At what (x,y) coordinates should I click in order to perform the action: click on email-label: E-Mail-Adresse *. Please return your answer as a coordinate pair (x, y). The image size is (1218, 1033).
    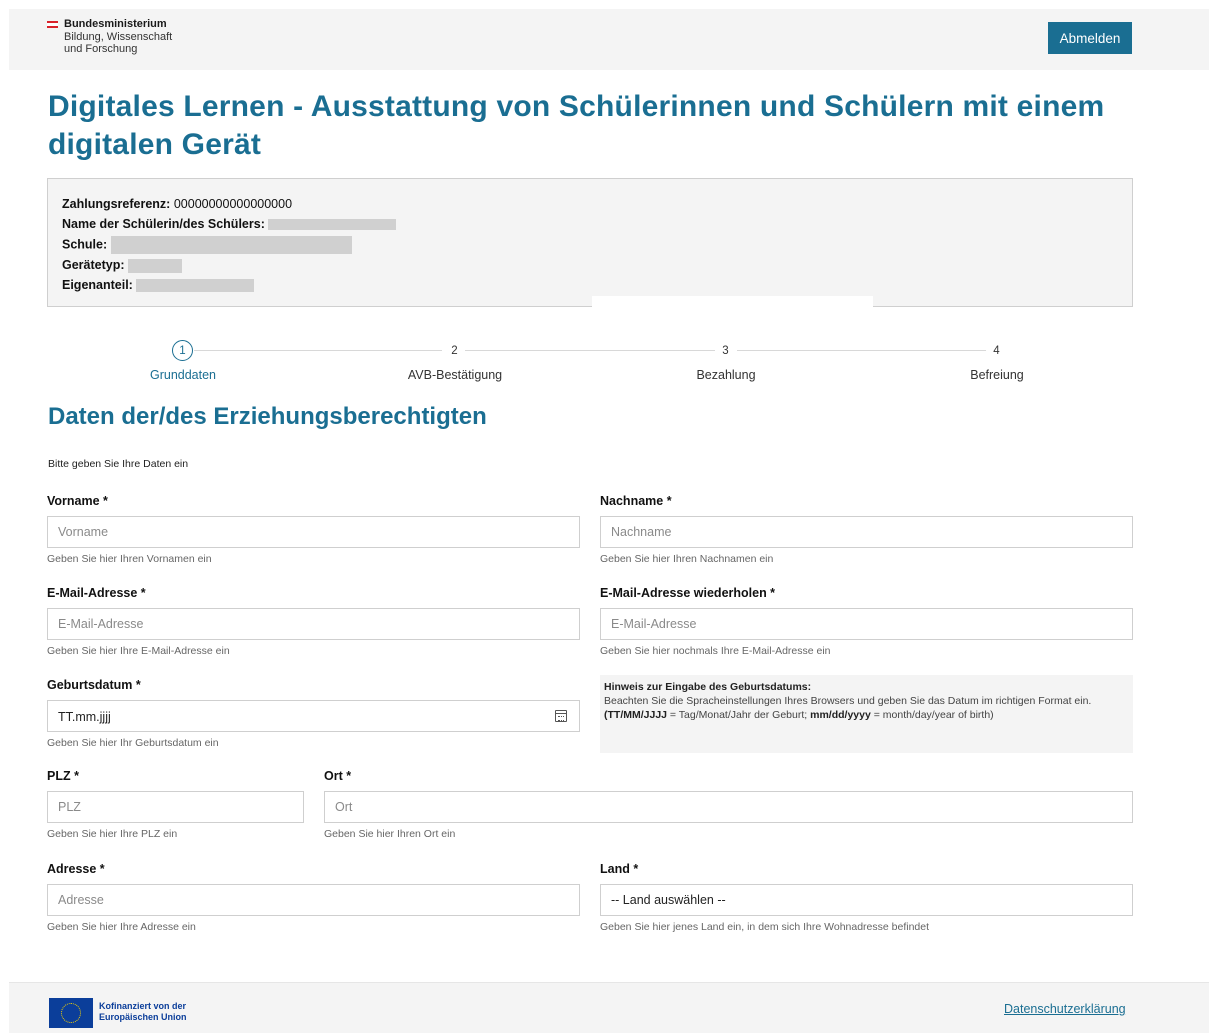
    Looking at the image, I should click on (96, 593).